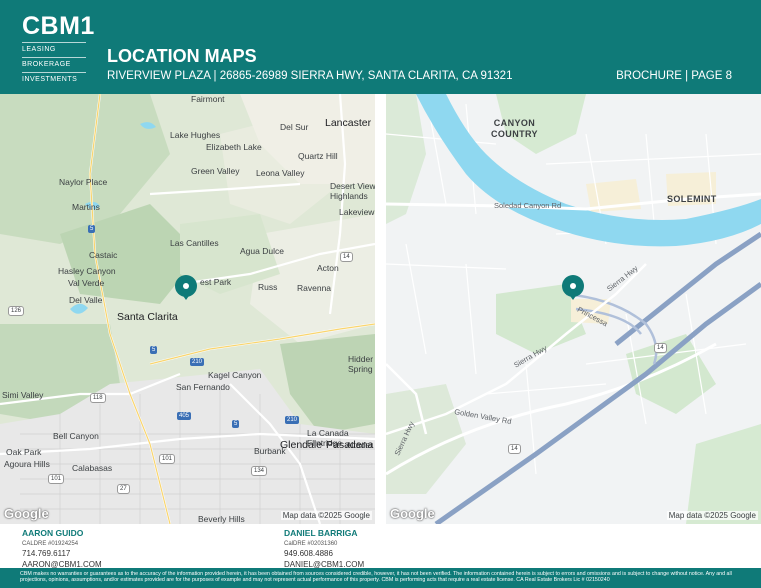 This screenshot has width=761, height=588. Describe the element at coordinates (50, 543) in the screenshot. I see `contact-license: CALDRE #01924254` at that location.